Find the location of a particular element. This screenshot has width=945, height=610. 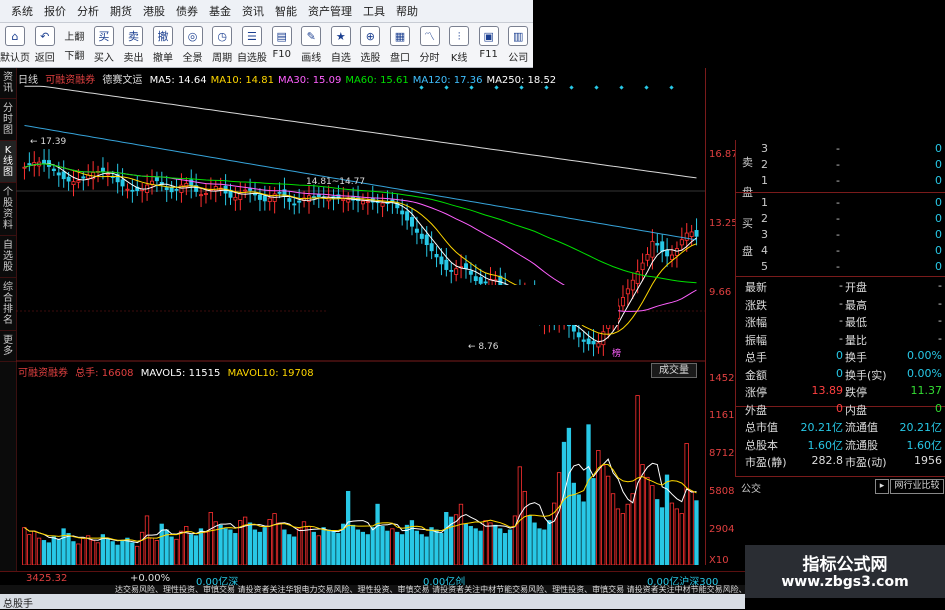

menu-item: 港股 is located at coordinates (154, 11).